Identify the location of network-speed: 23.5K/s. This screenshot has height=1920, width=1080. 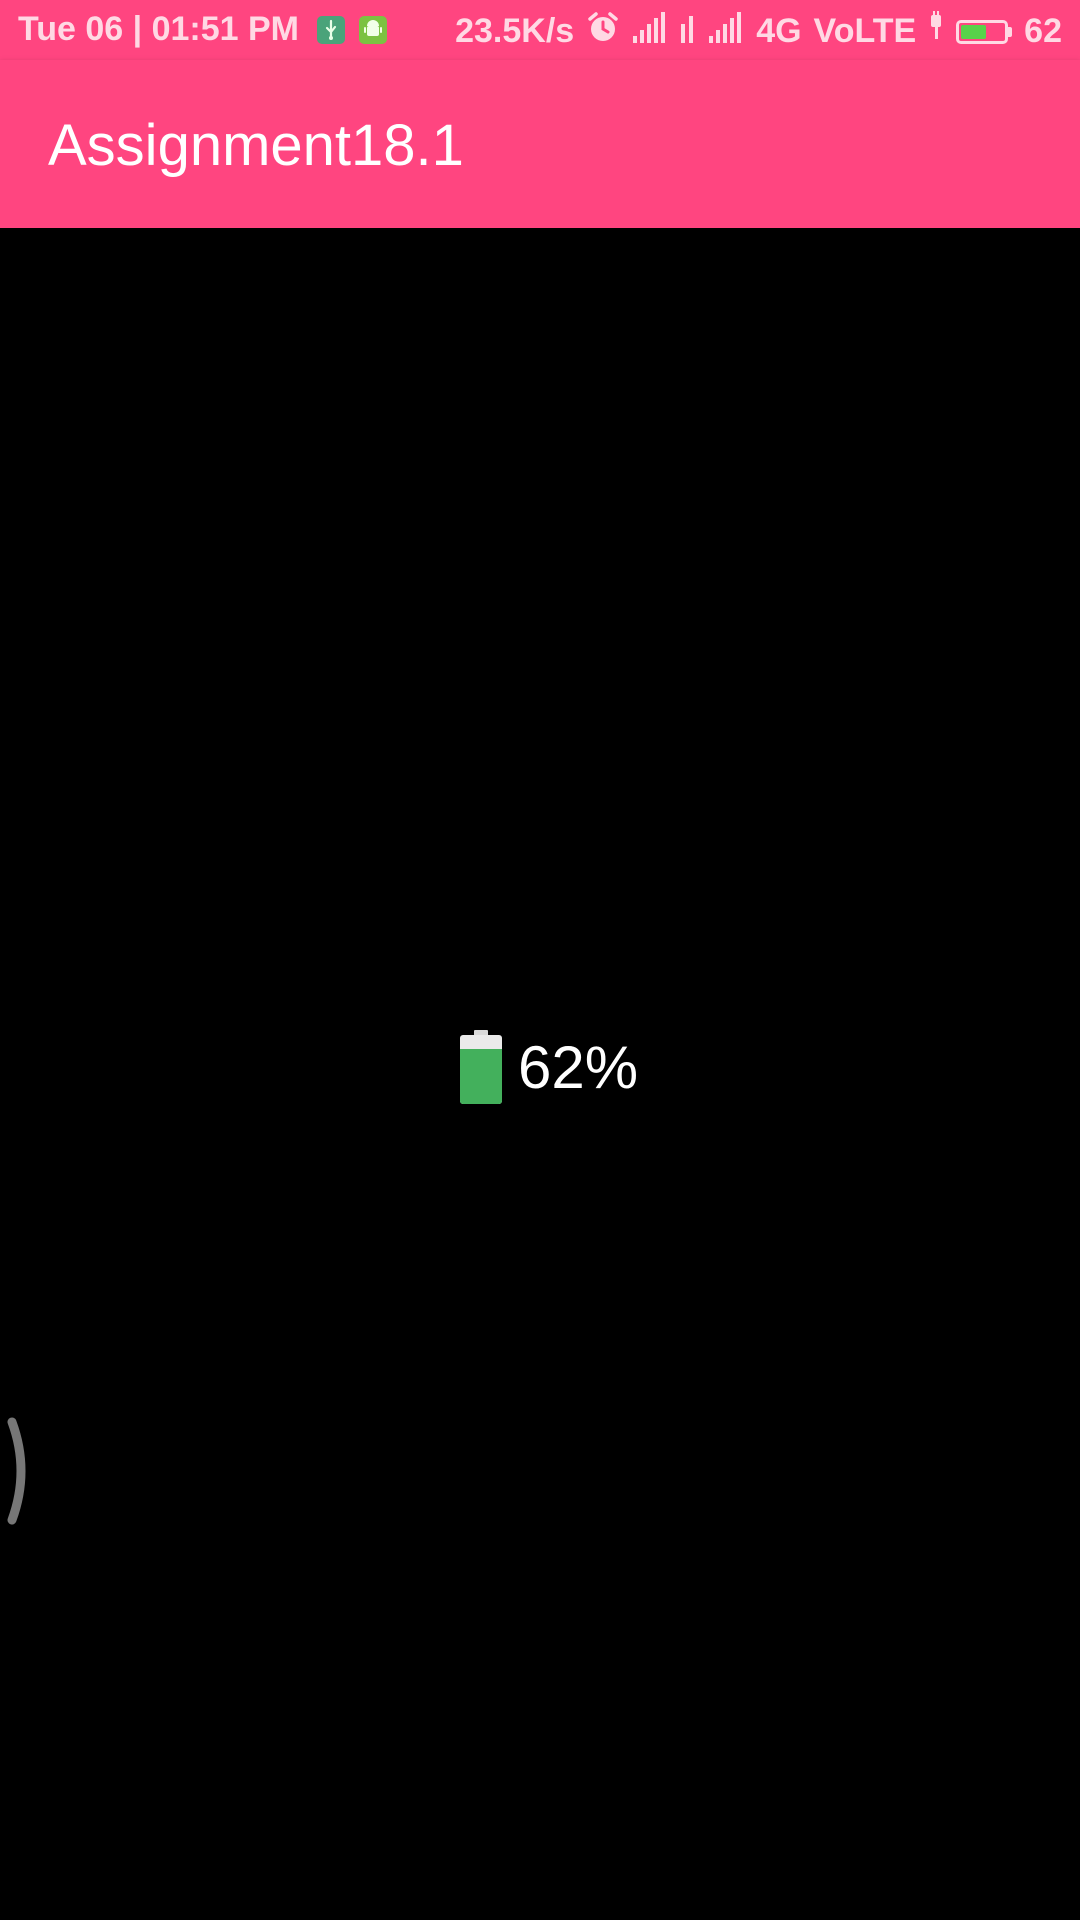
(515, 31).